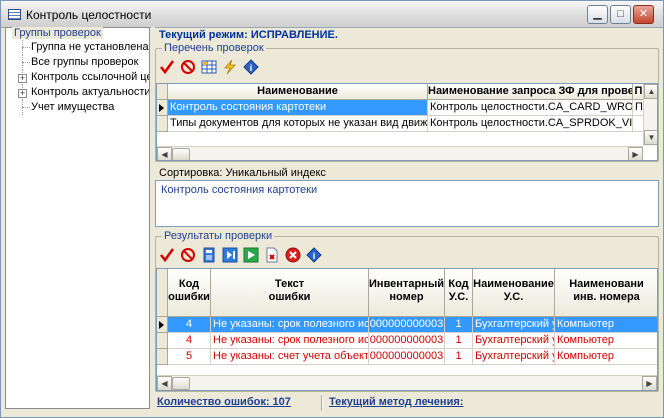 The height and width of the screenshot is (418, 664). What do you see at coordinates (407, 382) in the screenshot?
I see `results-hscroll: ◀ ▶` at bounding box center [407, 382].